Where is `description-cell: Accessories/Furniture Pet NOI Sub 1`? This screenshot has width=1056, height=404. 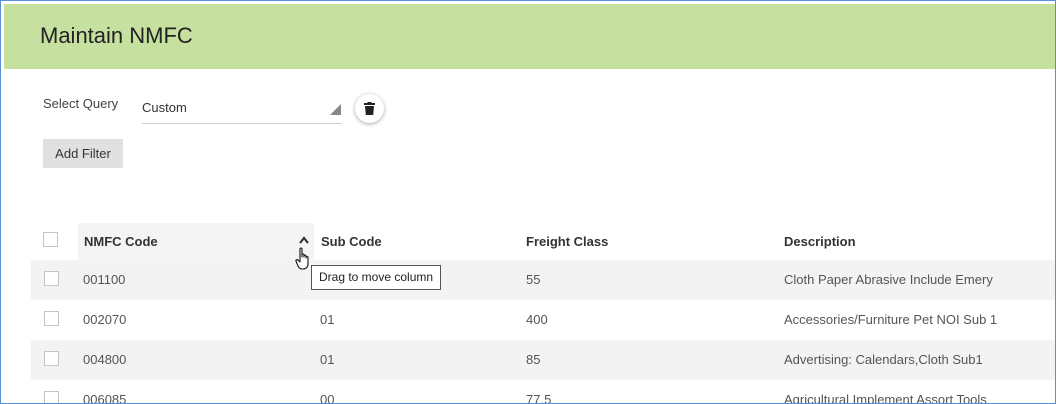 description-cell: Accessories/Furniture Pet NOI Sub 1 is located at coordinates (891, 319).